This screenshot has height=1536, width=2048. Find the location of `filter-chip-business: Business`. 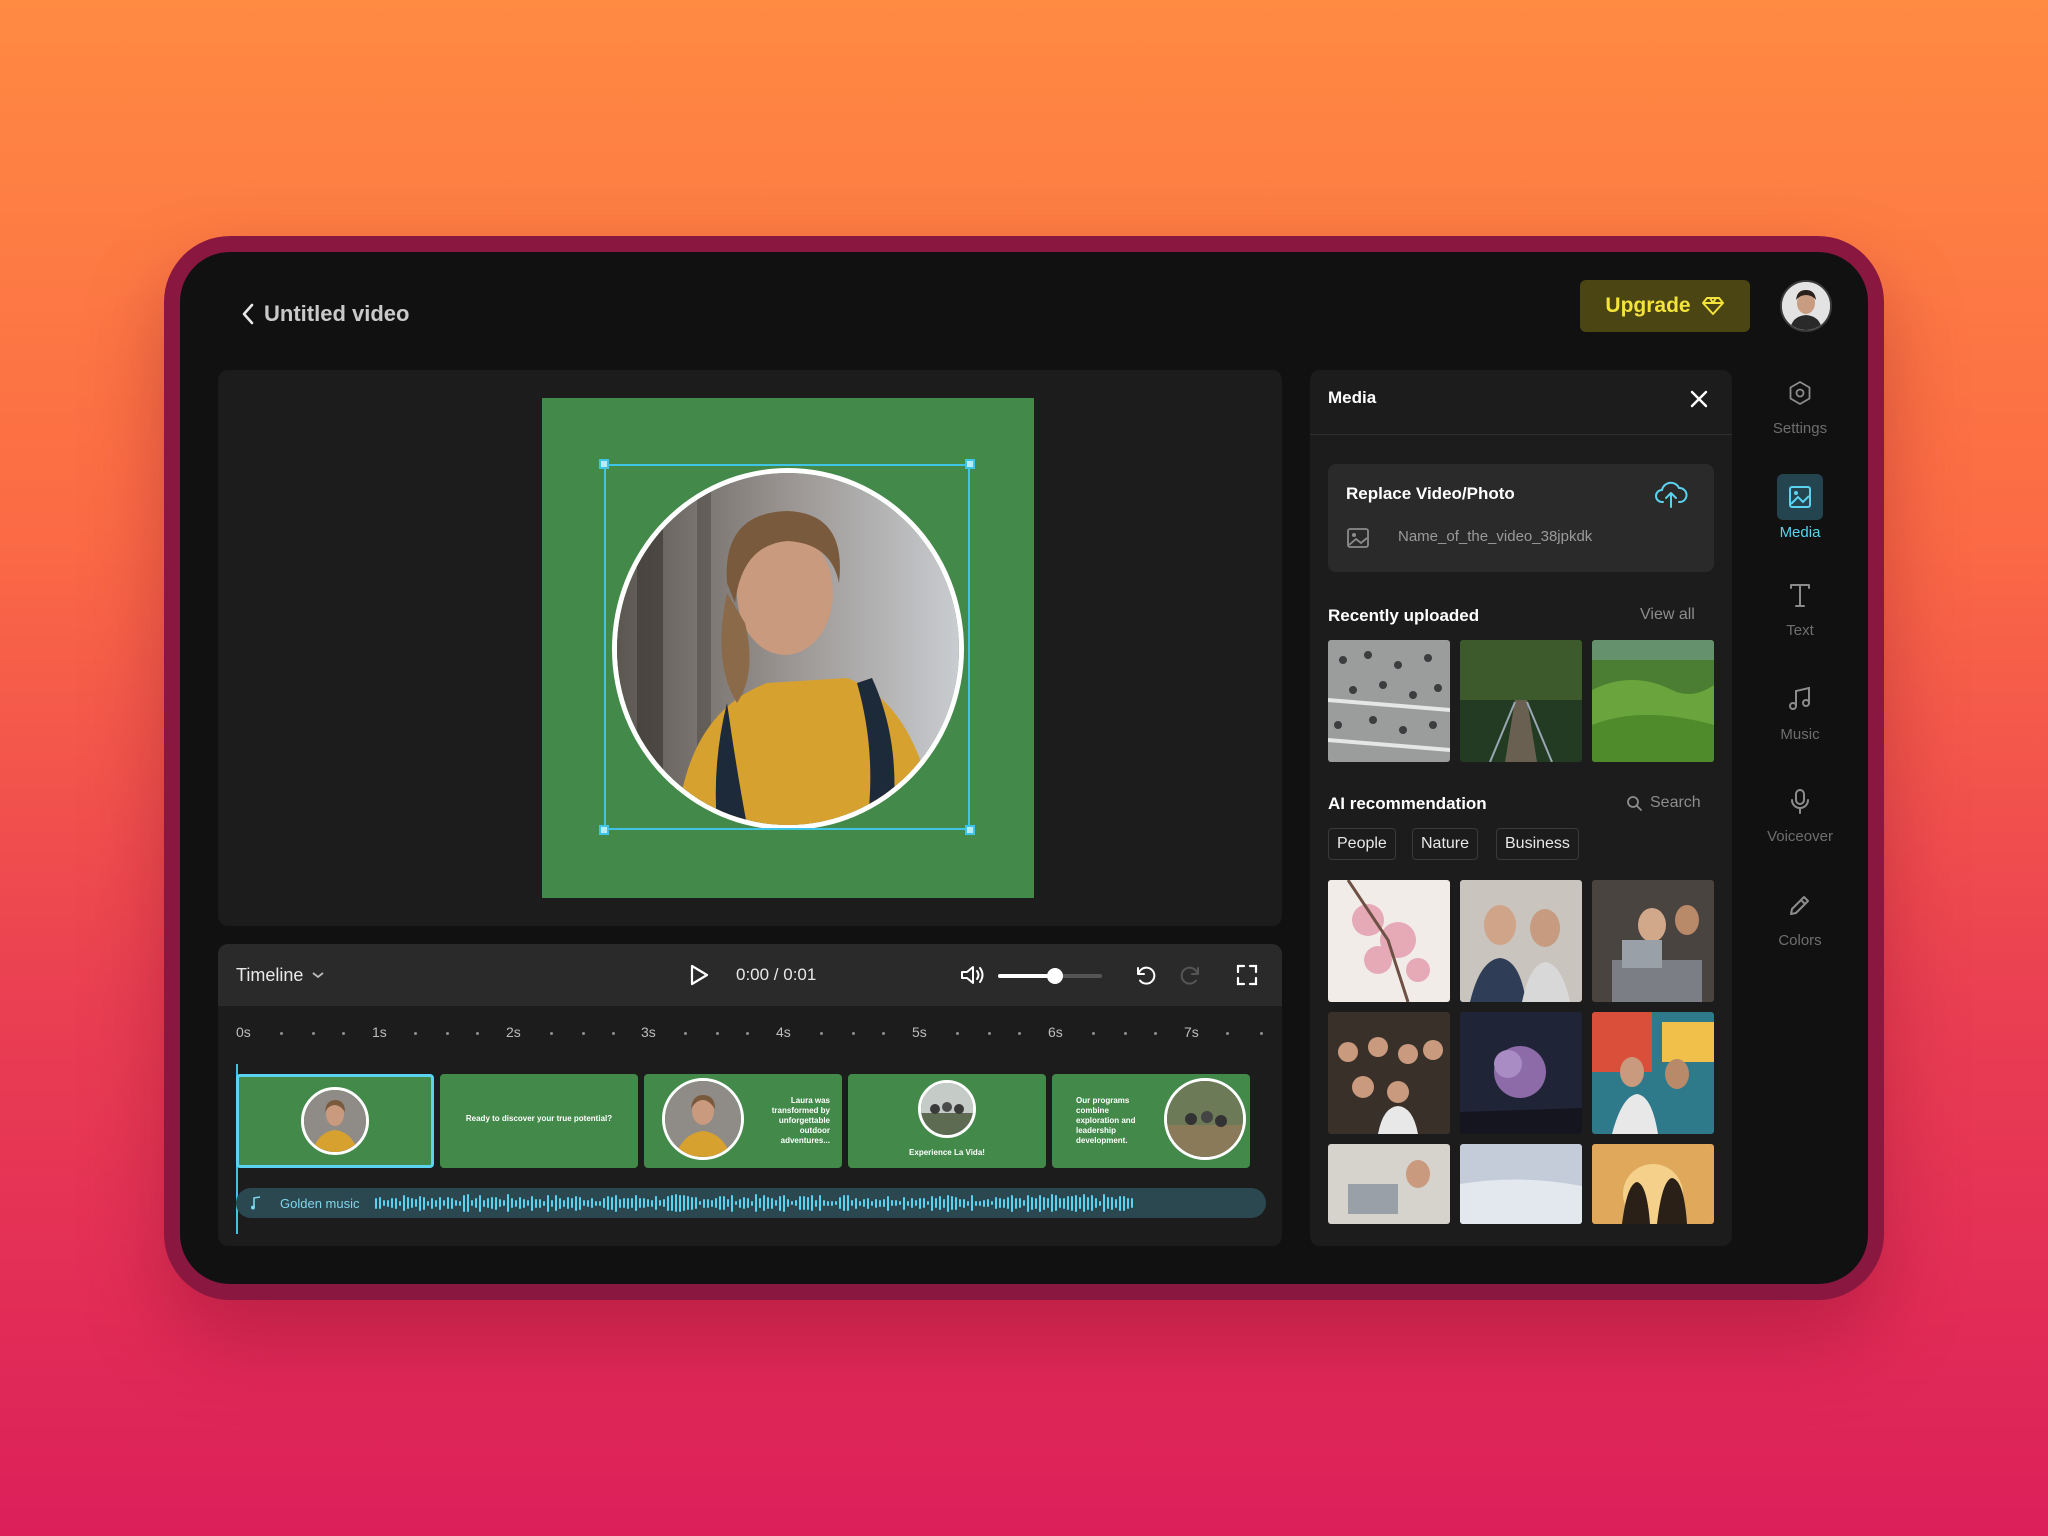

filter-chip-business: Business is located at coordinates (1537, 844).